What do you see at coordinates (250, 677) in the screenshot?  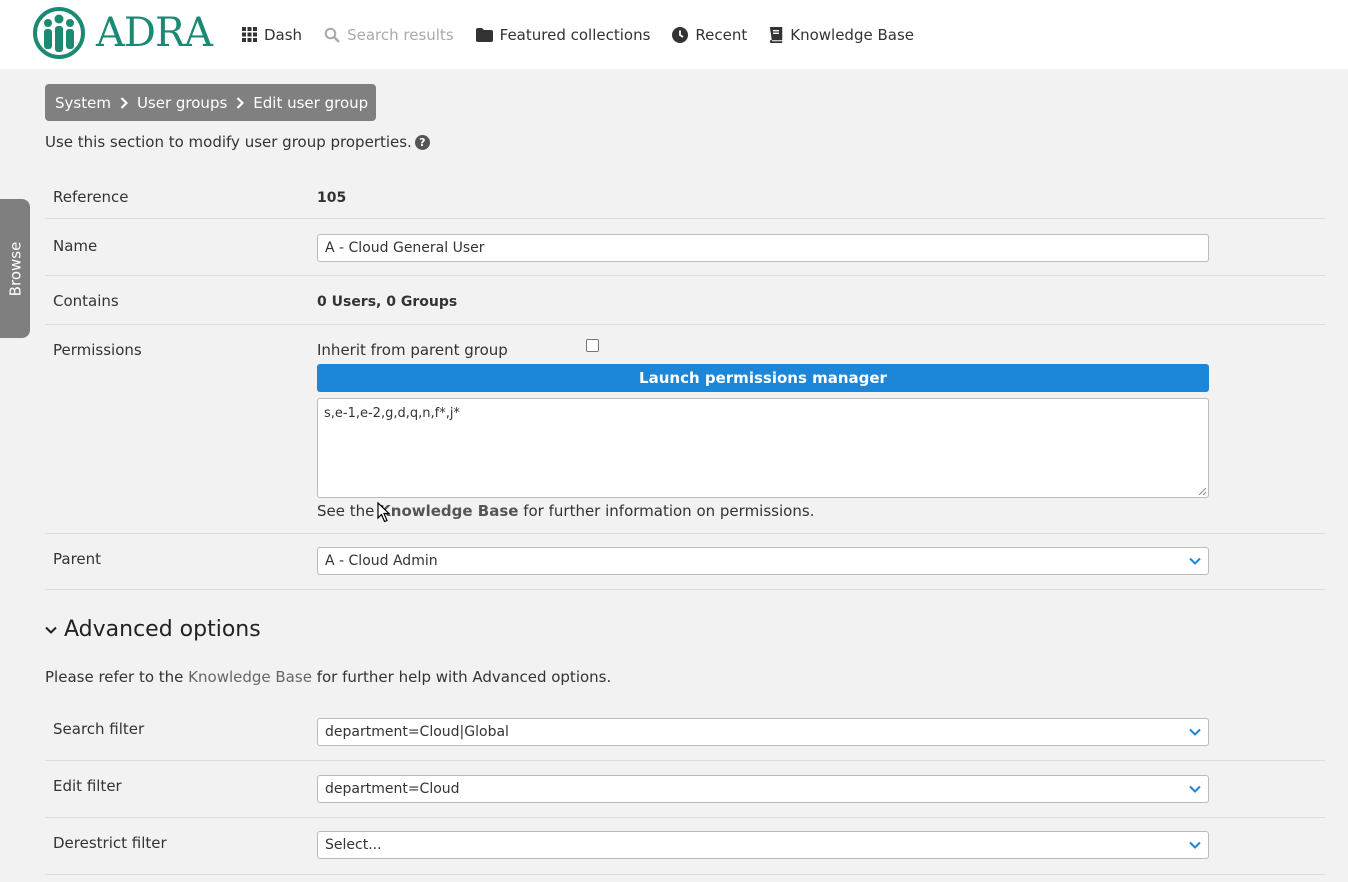 I see `adv-kb-link: Knowledge Base` at bounding box center [250, 677].